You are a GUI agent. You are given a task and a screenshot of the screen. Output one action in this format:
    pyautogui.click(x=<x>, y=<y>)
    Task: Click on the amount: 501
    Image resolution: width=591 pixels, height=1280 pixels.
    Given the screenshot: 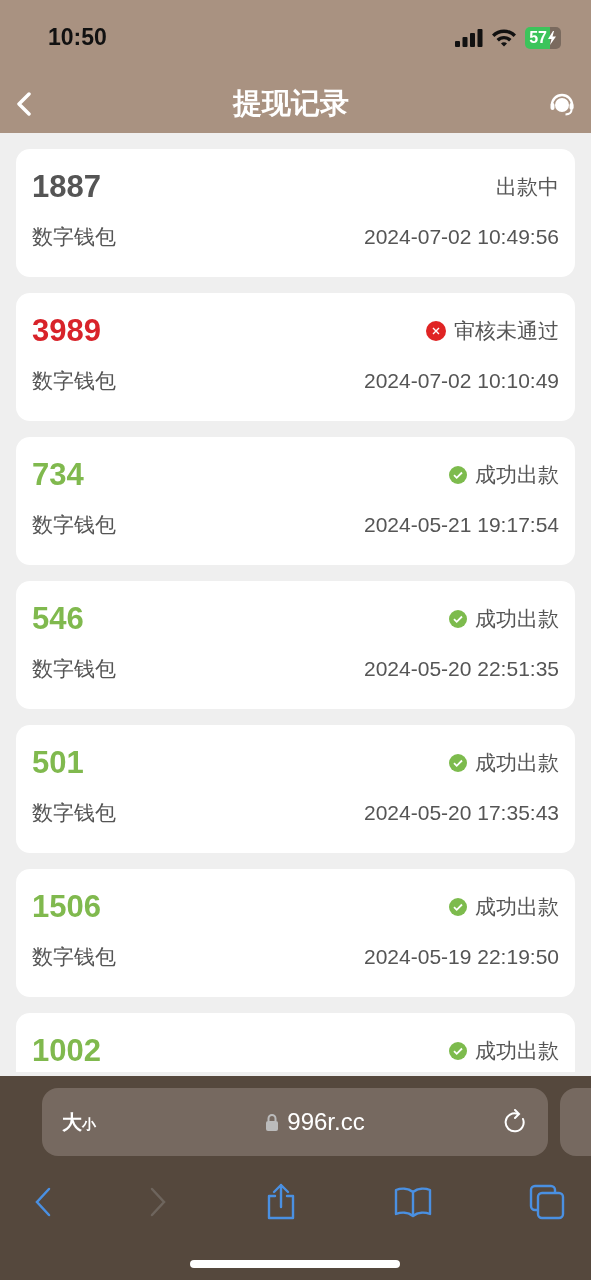 What is the action you would take?
    pyautogui.click(x=58, y=763)
    